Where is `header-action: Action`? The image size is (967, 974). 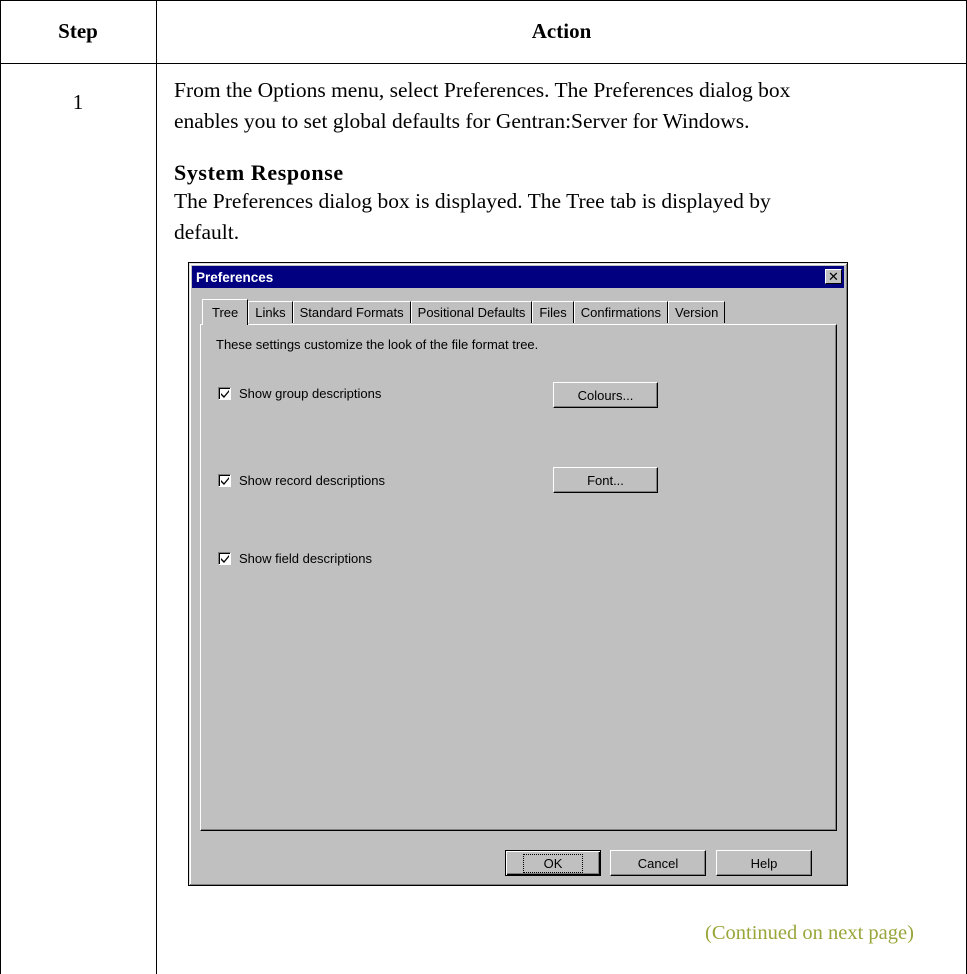 header-action: Action is located at coordinates (561, 31).